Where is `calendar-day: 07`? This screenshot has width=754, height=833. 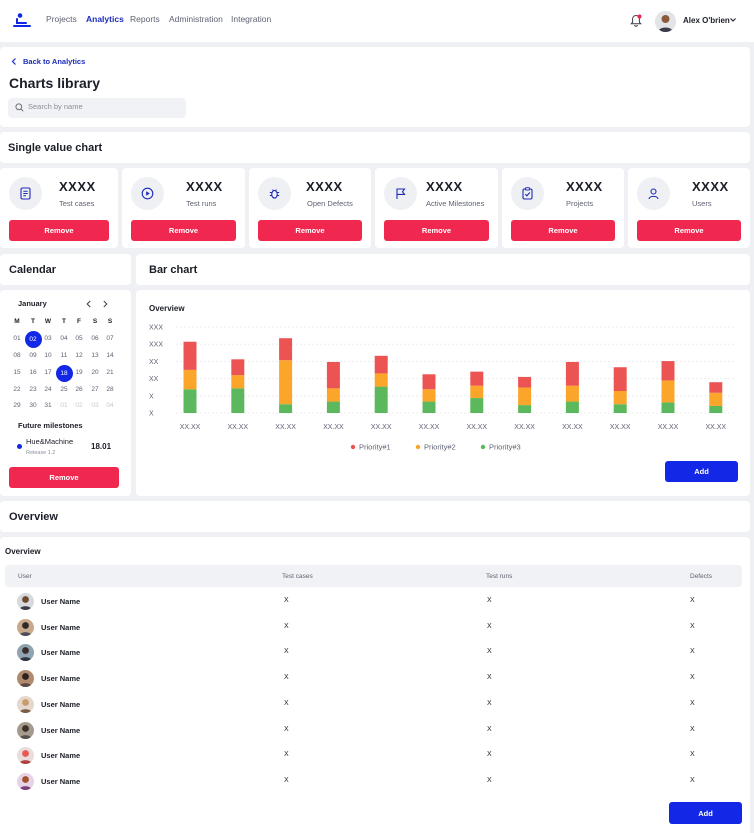 calendar-day: 07 is located at coordinates (110, 339).